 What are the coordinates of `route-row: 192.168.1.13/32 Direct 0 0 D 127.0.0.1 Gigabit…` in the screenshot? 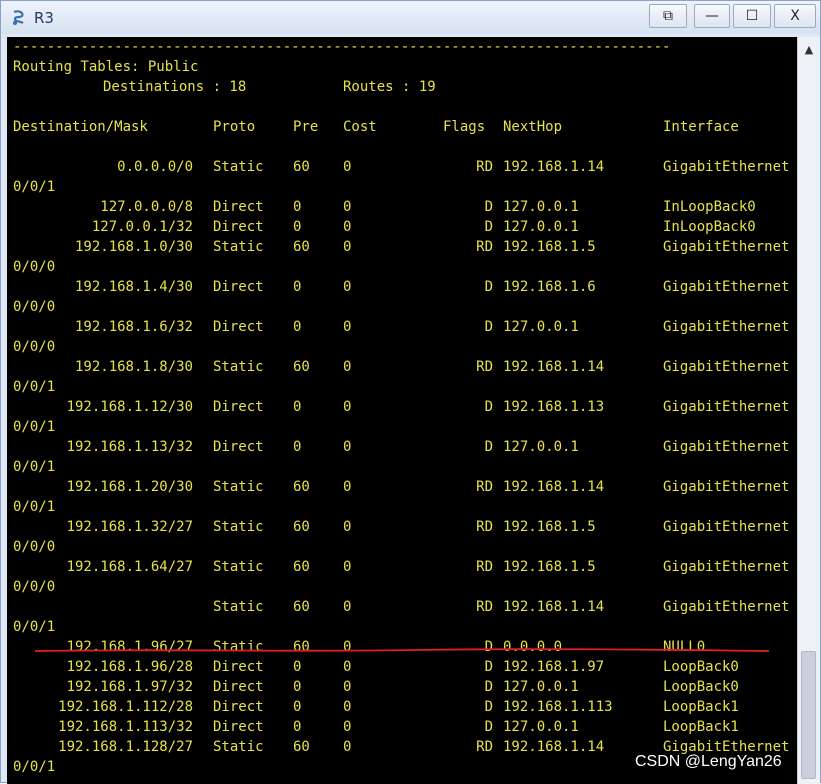 It's located at (405, 447).